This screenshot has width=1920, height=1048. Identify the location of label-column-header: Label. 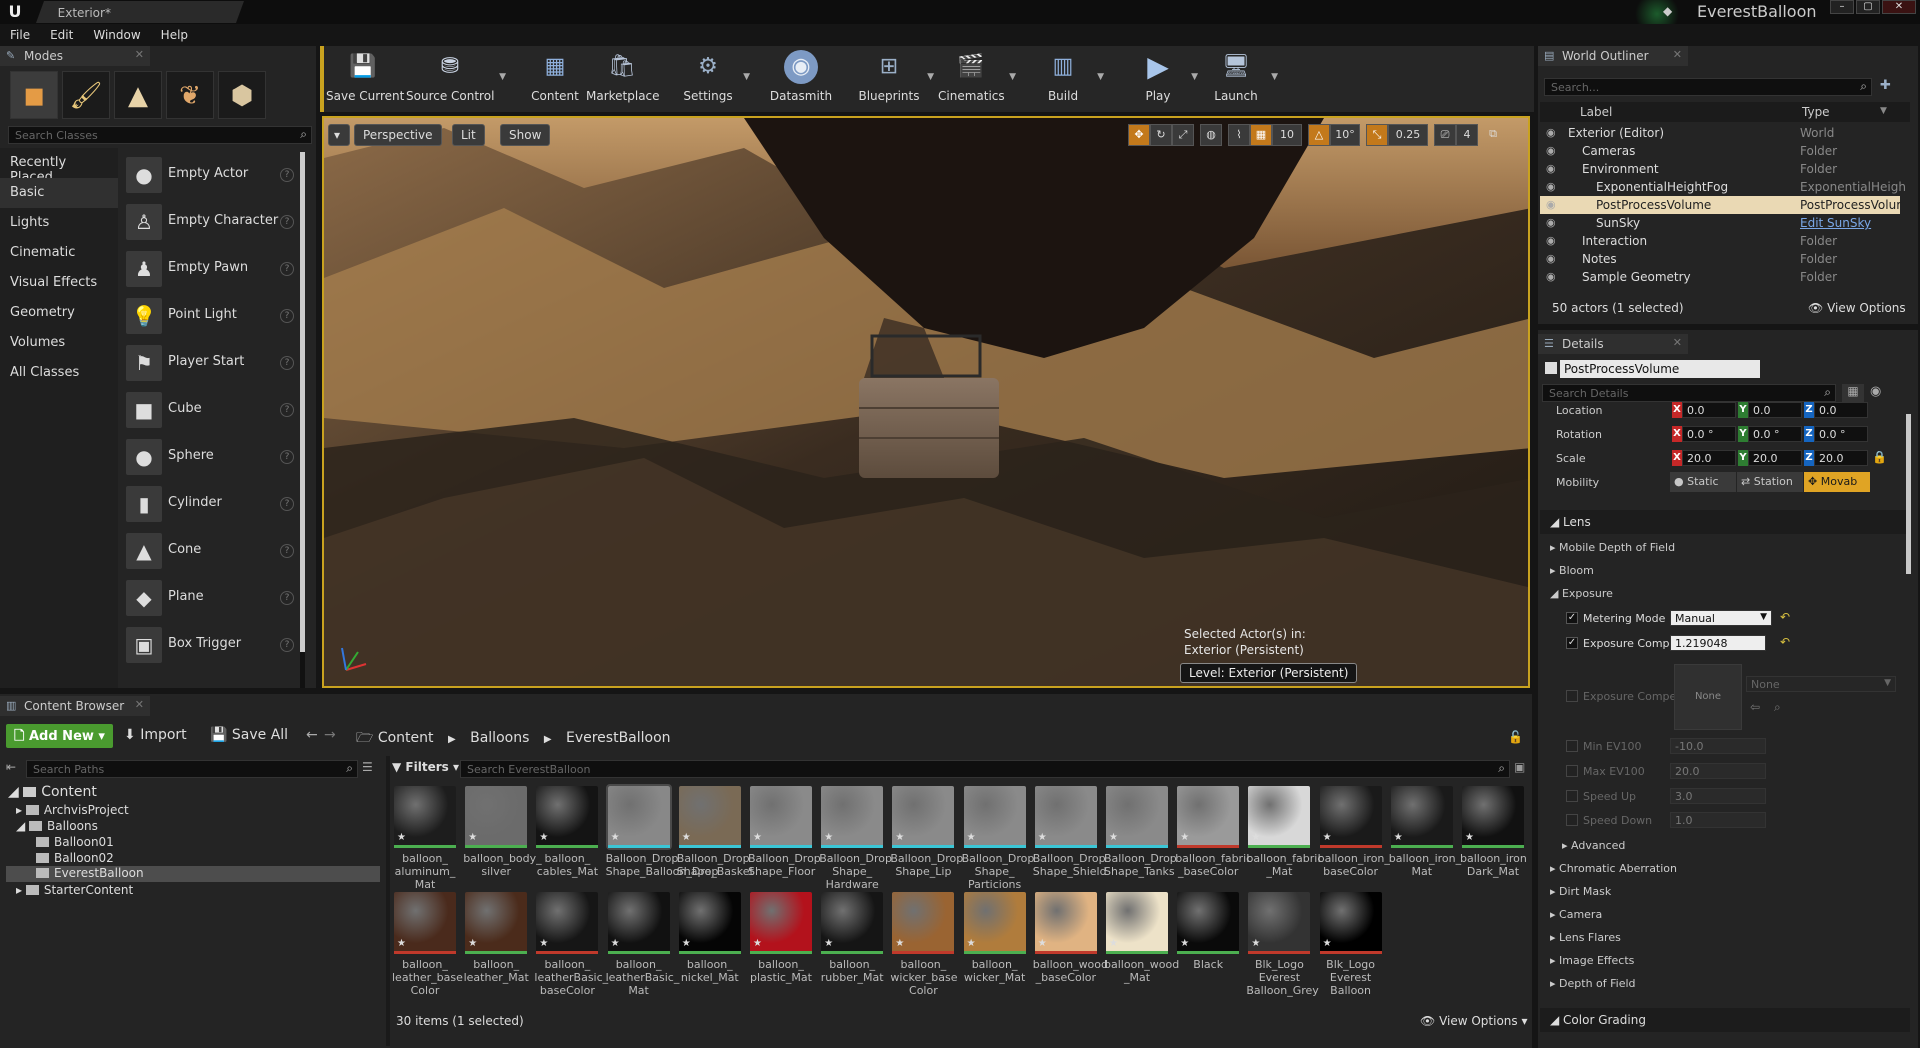
(1596, 112).